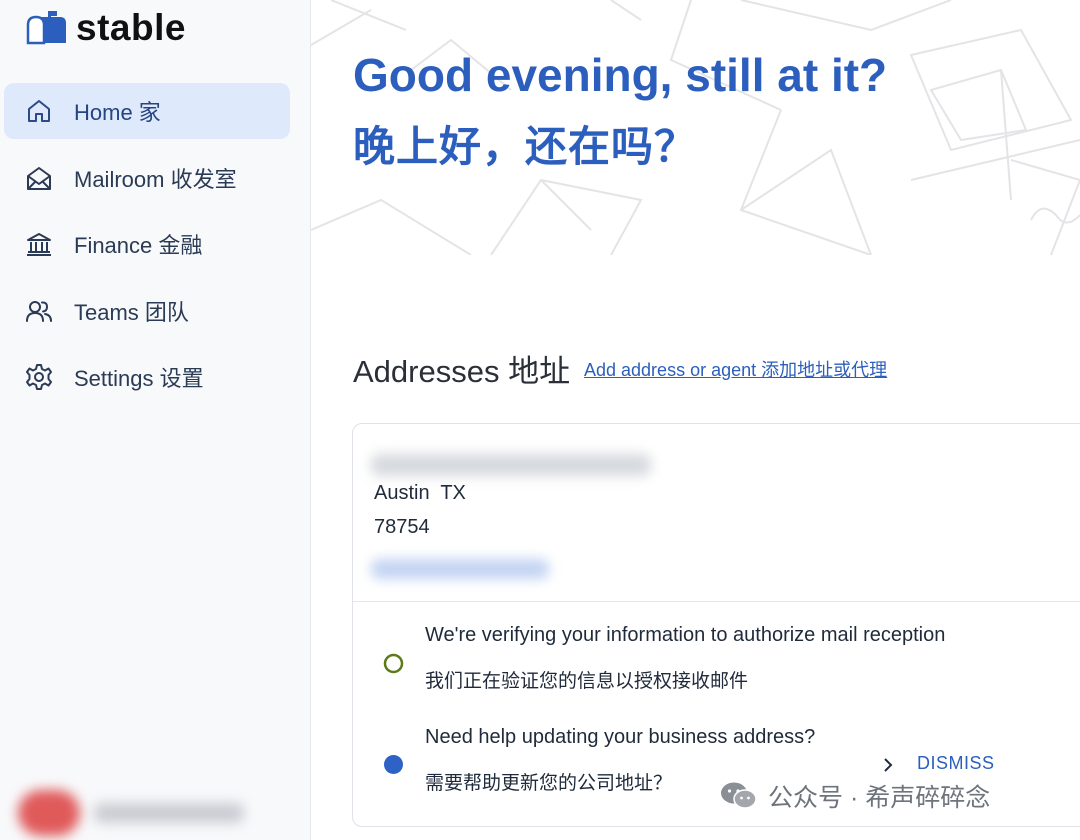 The image size is (1080, 840). I want to click on user-account-redacted, so click(148, 813).